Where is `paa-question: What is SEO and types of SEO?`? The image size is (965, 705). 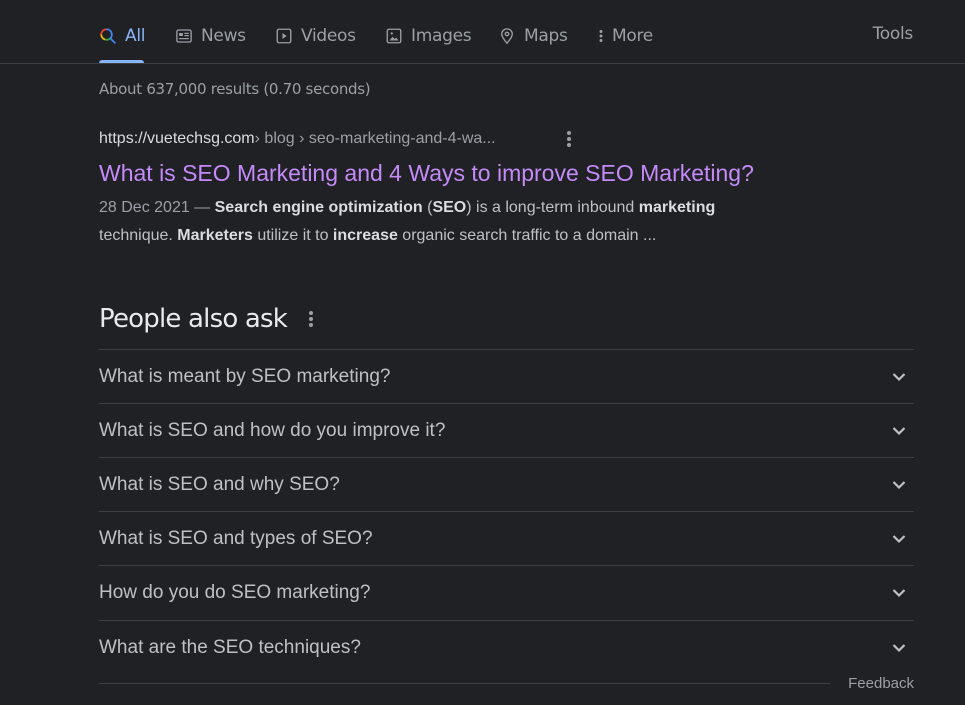 paa-question: What is SEO and types of SEO? is located at coordinates (506, 538).